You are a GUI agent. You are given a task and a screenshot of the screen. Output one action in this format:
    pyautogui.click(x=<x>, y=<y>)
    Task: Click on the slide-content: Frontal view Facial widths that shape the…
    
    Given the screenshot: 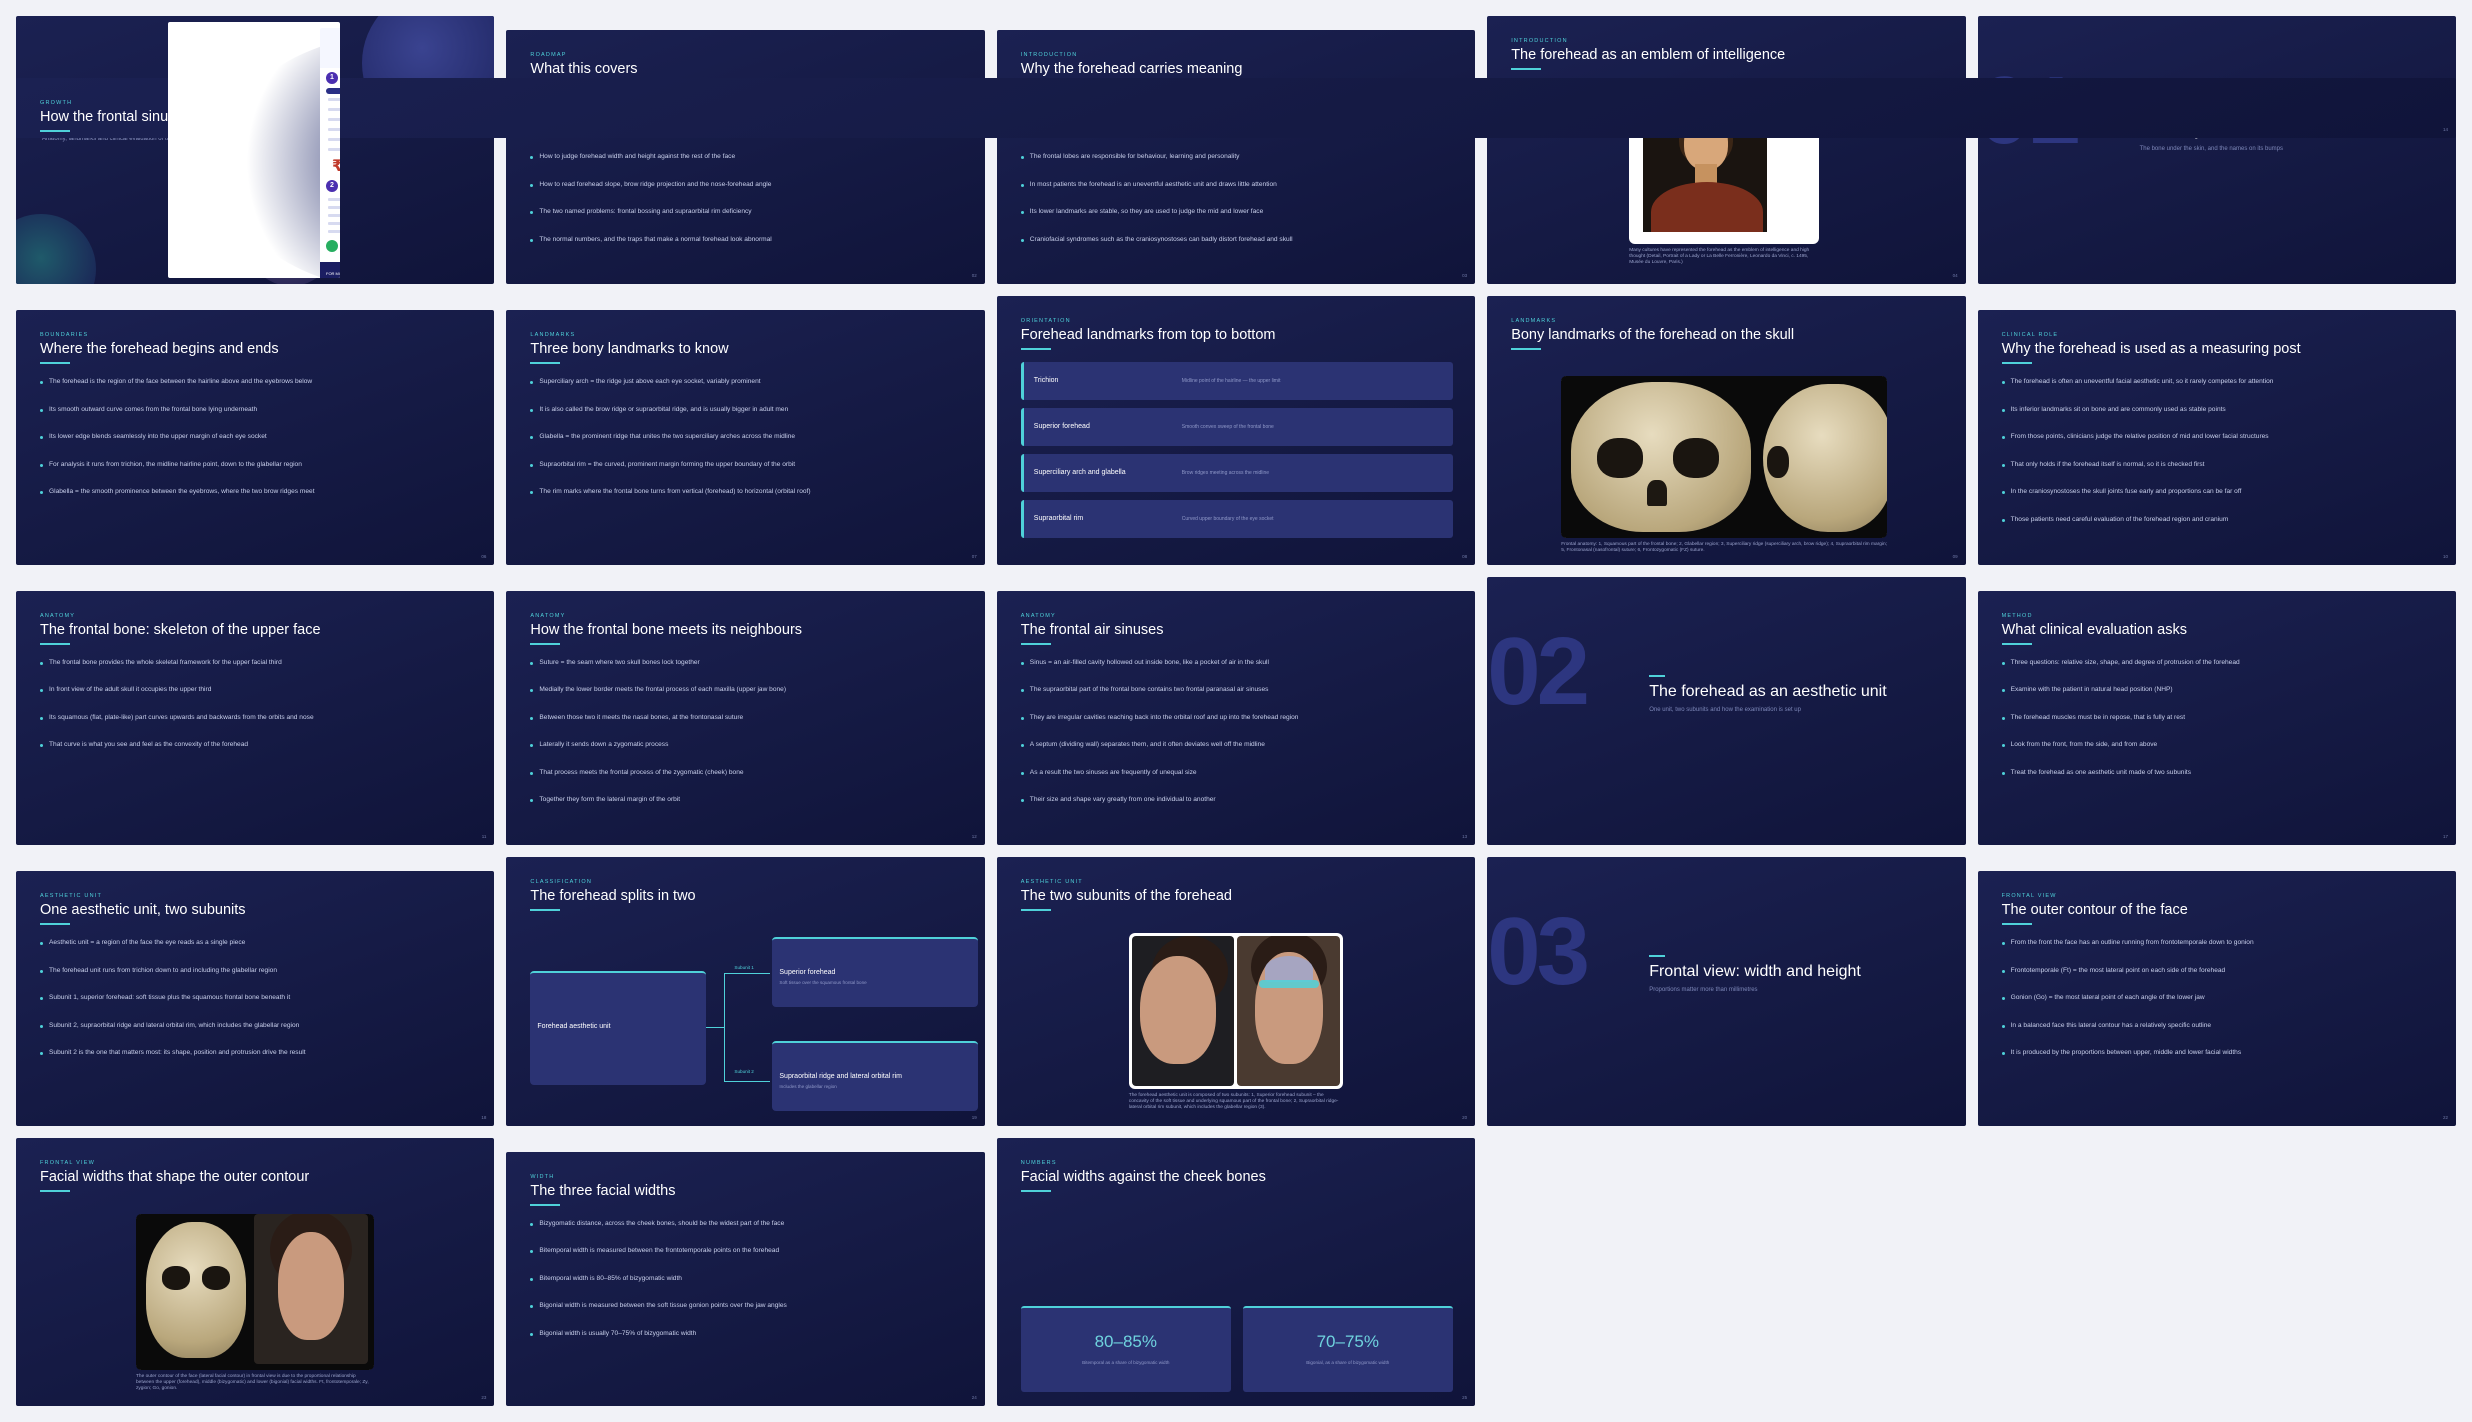 What is the action you would take?
    pyautogui.click(x=256, y=1273)
    